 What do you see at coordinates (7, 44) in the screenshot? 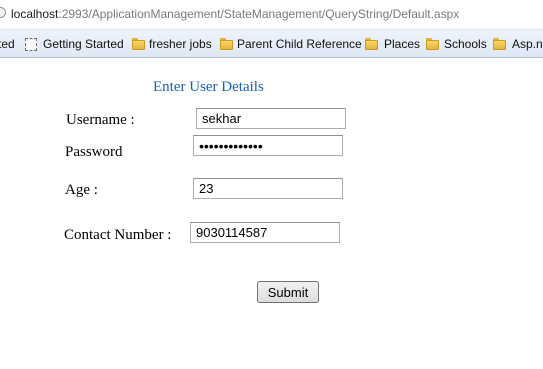
I see `bookmark-truncated: ted` at bounding box center [7, 44].